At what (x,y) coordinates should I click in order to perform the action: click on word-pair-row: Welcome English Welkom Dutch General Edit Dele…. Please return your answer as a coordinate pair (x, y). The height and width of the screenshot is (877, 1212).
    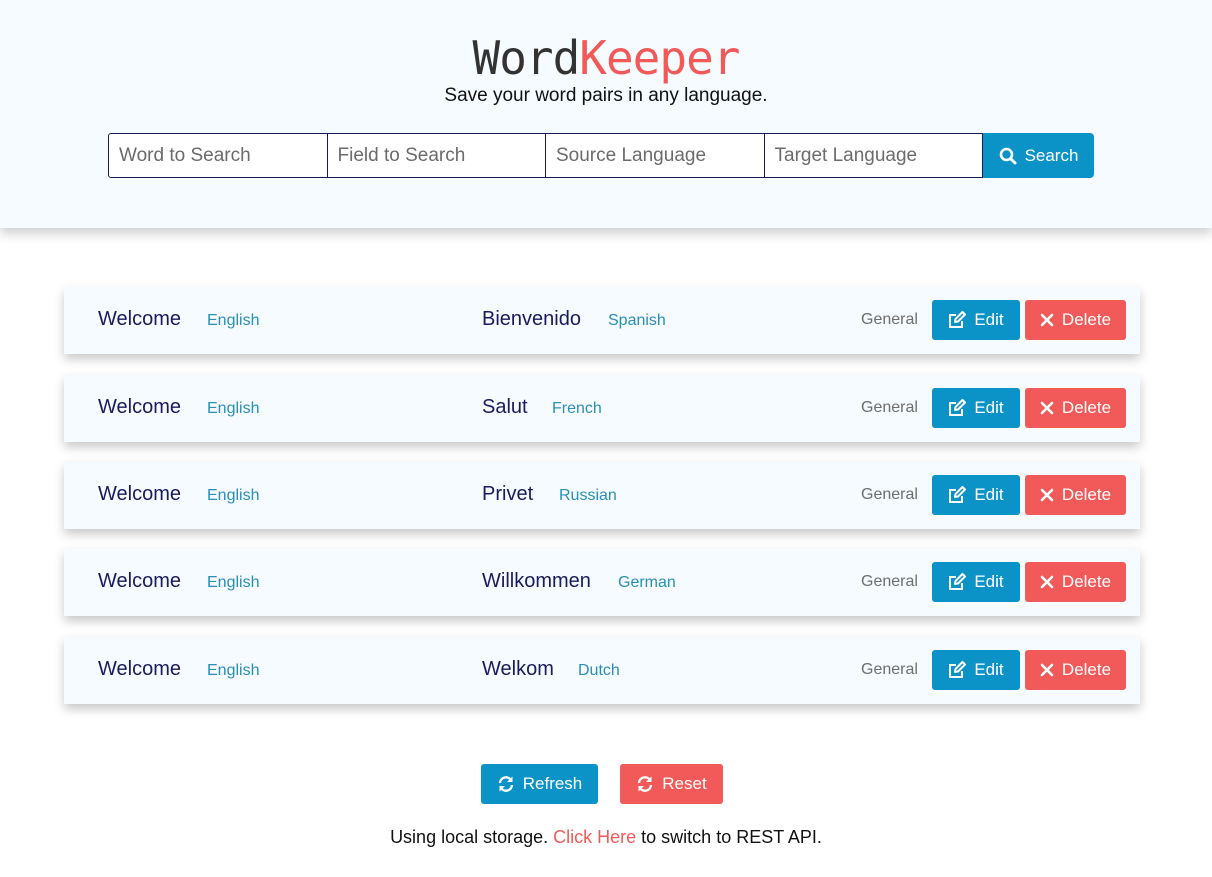
    Looking at the image, I should click on (602, 670).